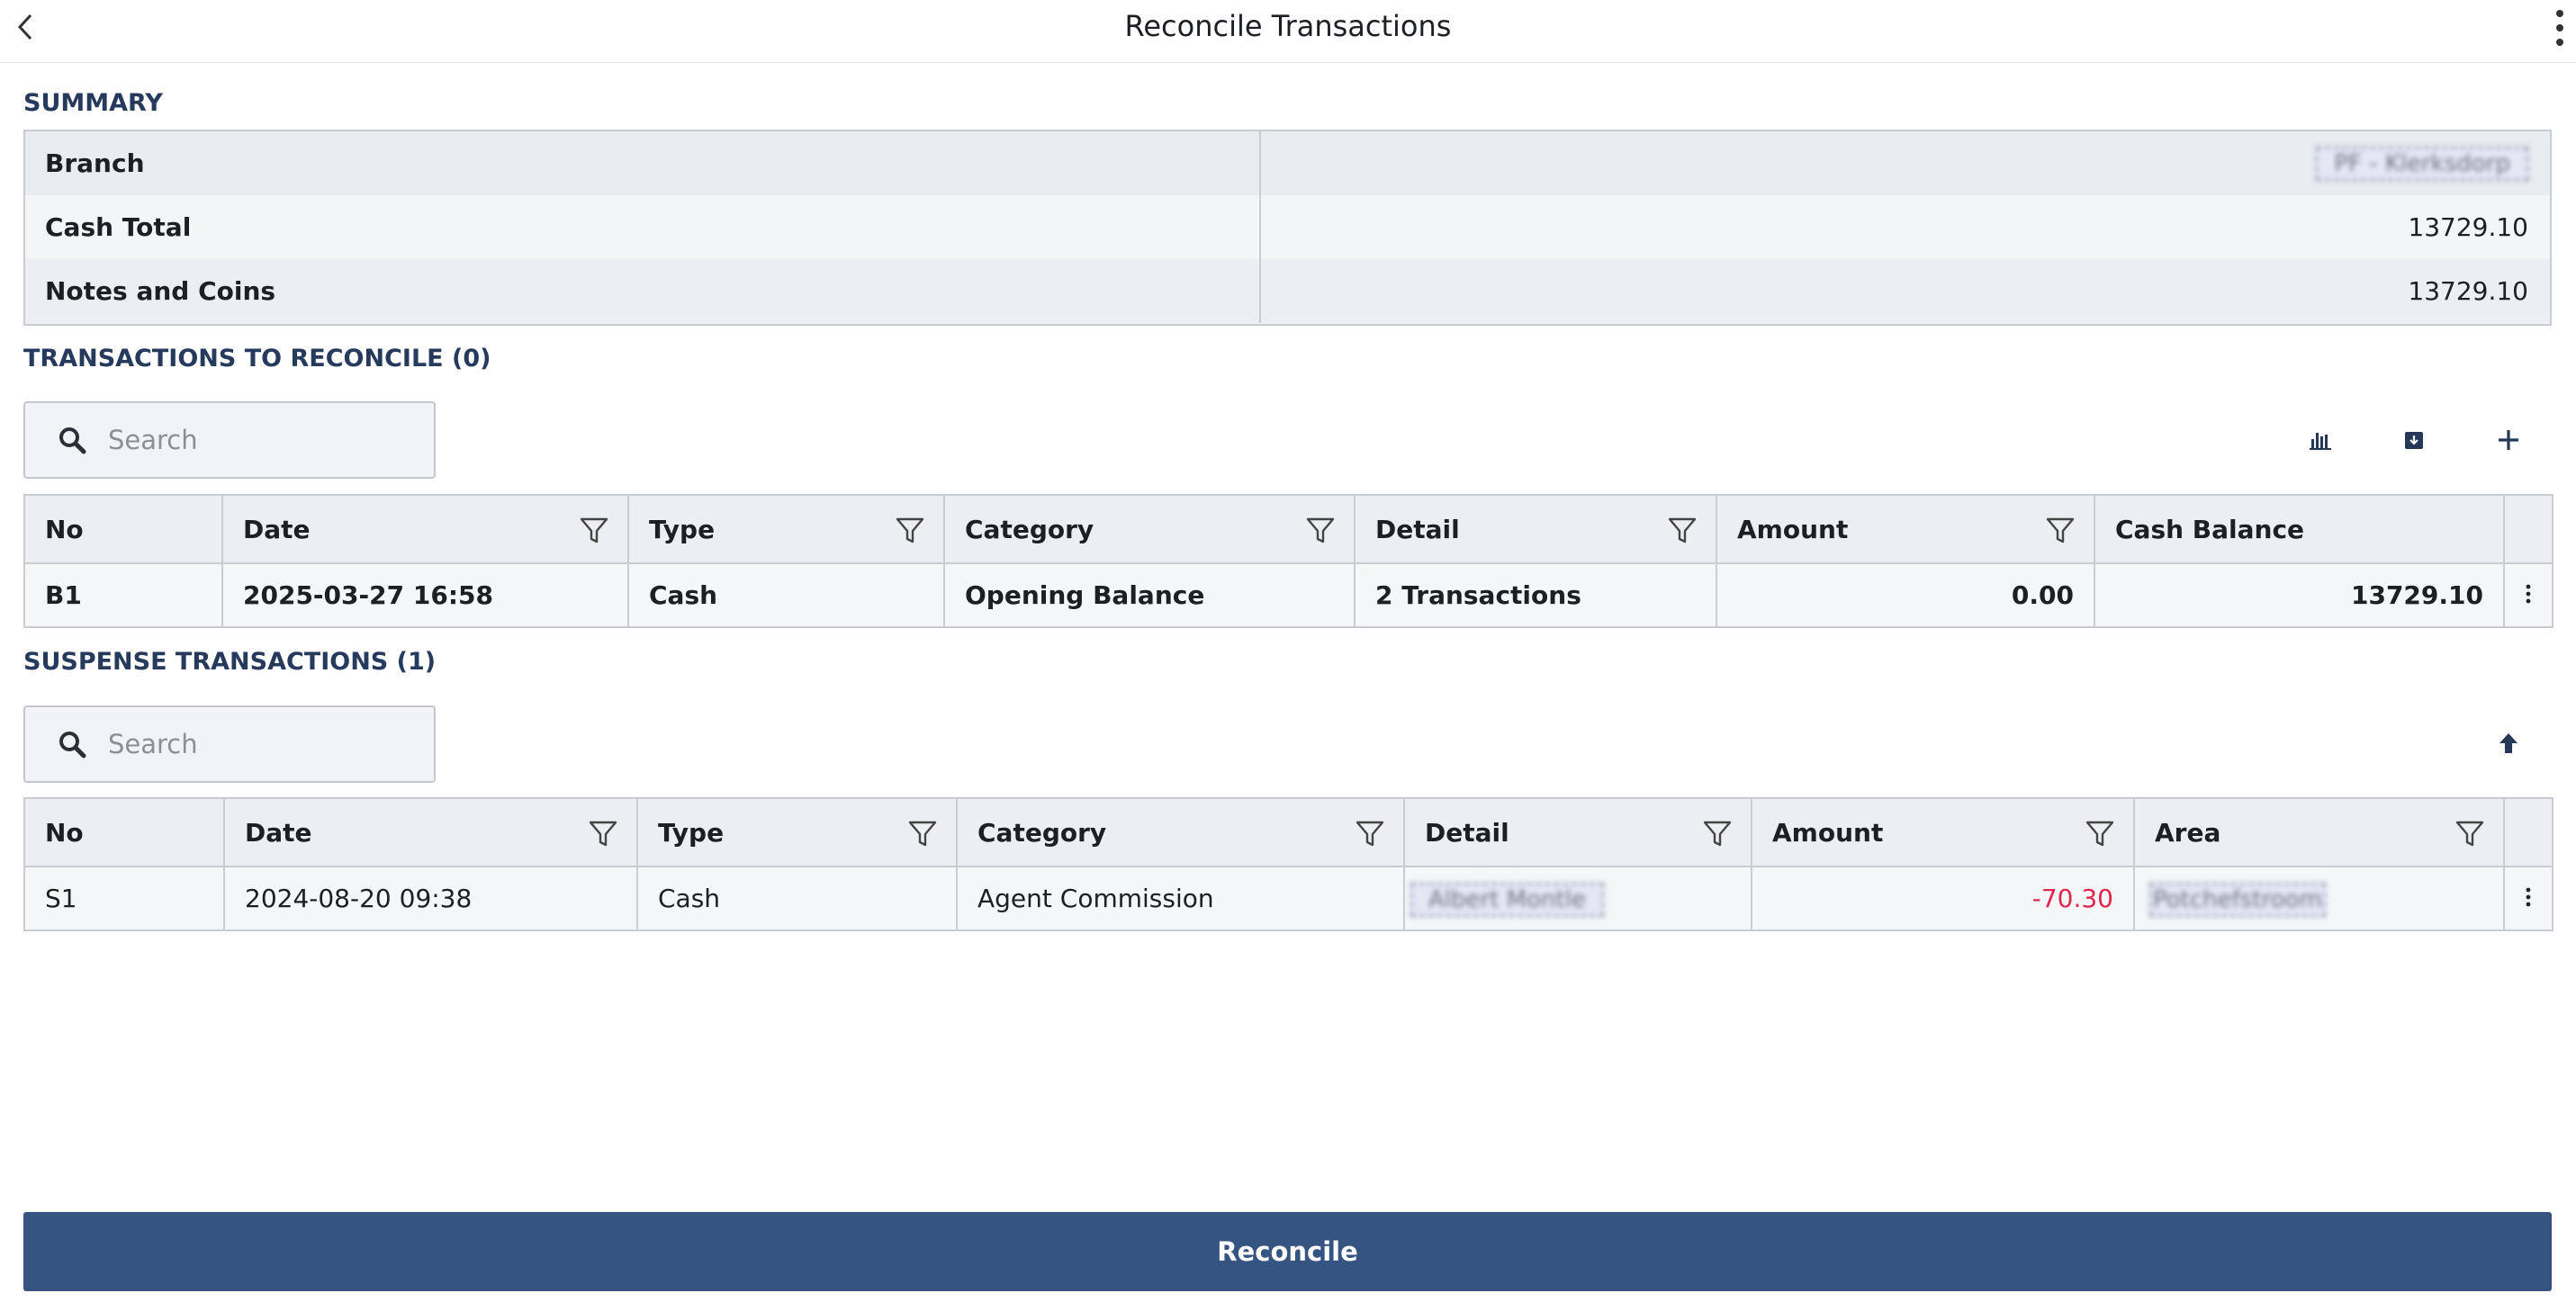  I want to click on reconcile-search-box, so click(229, 440).